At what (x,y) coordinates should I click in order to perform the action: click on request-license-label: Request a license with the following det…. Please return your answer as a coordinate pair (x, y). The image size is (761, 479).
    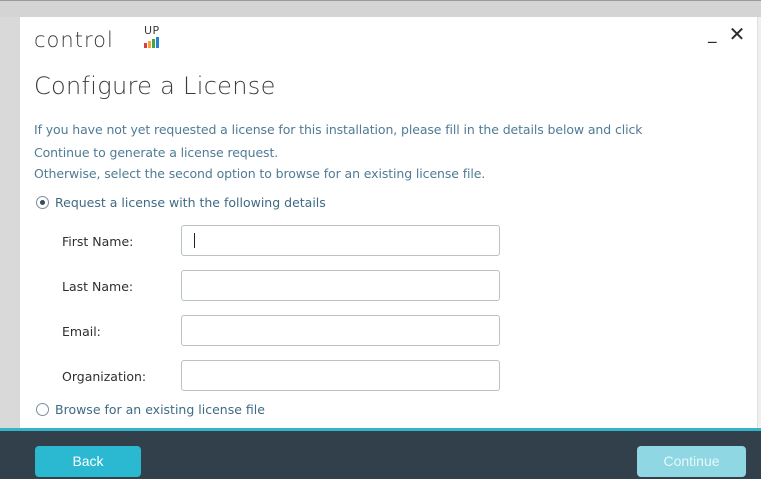
    Looking at the image, I should click on (190, 202).